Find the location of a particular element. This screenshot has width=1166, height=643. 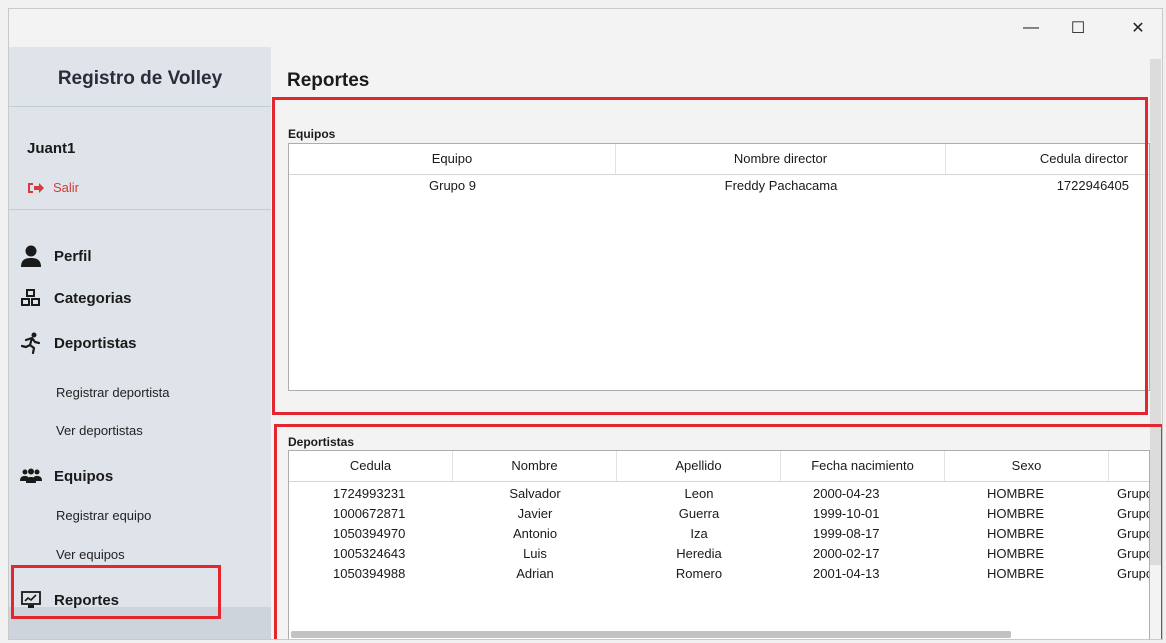

title-bar: — ☐ ✕ is located at coordinates (585, 28).